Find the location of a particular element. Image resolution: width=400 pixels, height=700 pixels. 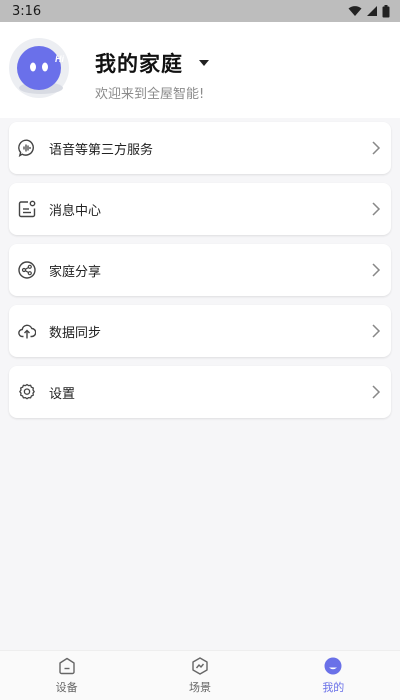

cloud-upload-icon is located at coordinates (27, 331).